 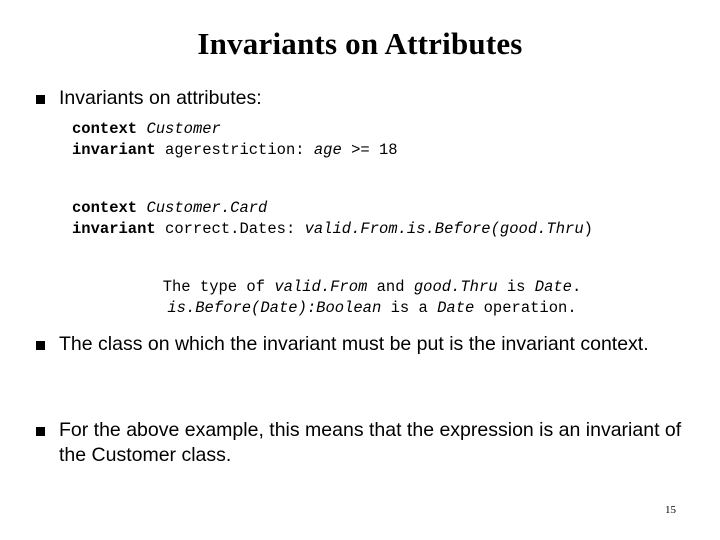 What do you see at coordinates (553, 287) in the screenshot?
I see `note-line1-date: Date` at bounding box center [553, 287].